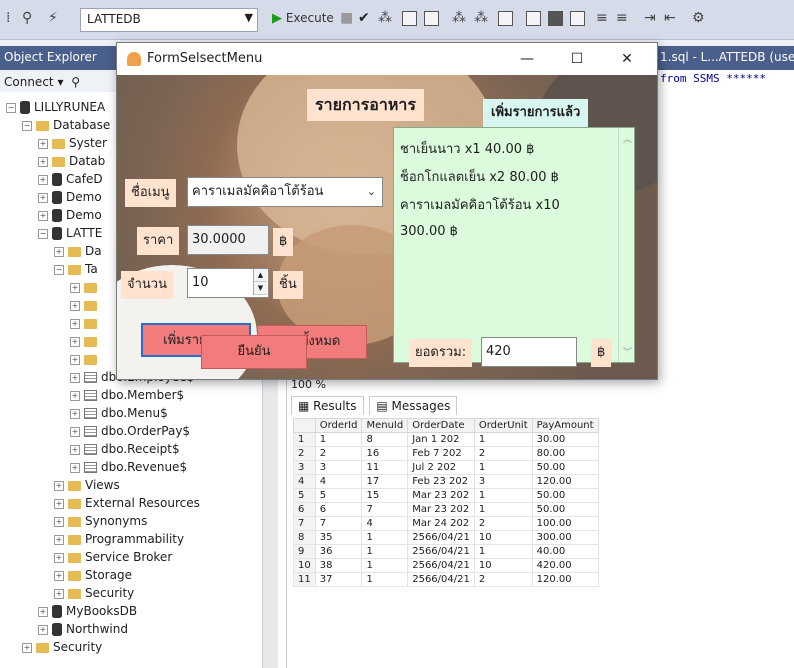 This screenshot has width=794, height=668. What do you see at coordinates (565, 439) in the screenshot?
I see `table-cell: 30.00` at bounding box center [565, 439].